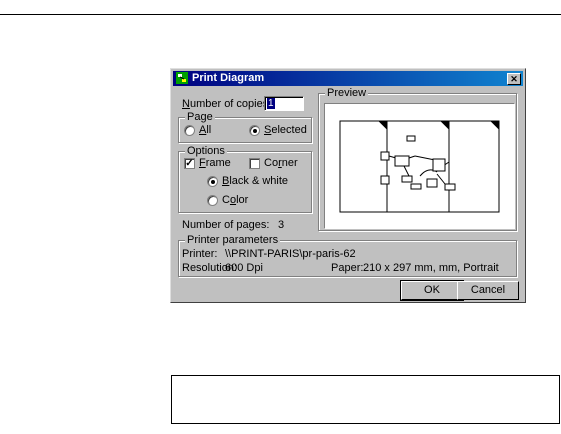 This screenshot has width=561, height=434. I want to click on corner-checkbox, so click(254, 163).